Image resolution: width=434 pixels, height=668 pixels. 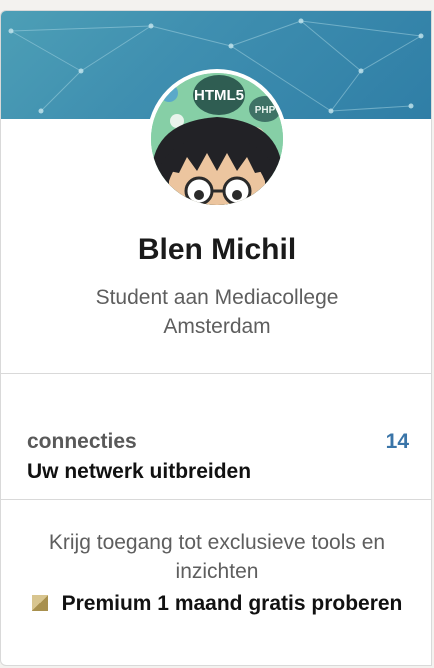 I want to click on avatar-image: HTML5 PHP, so click(x=217, y=139).